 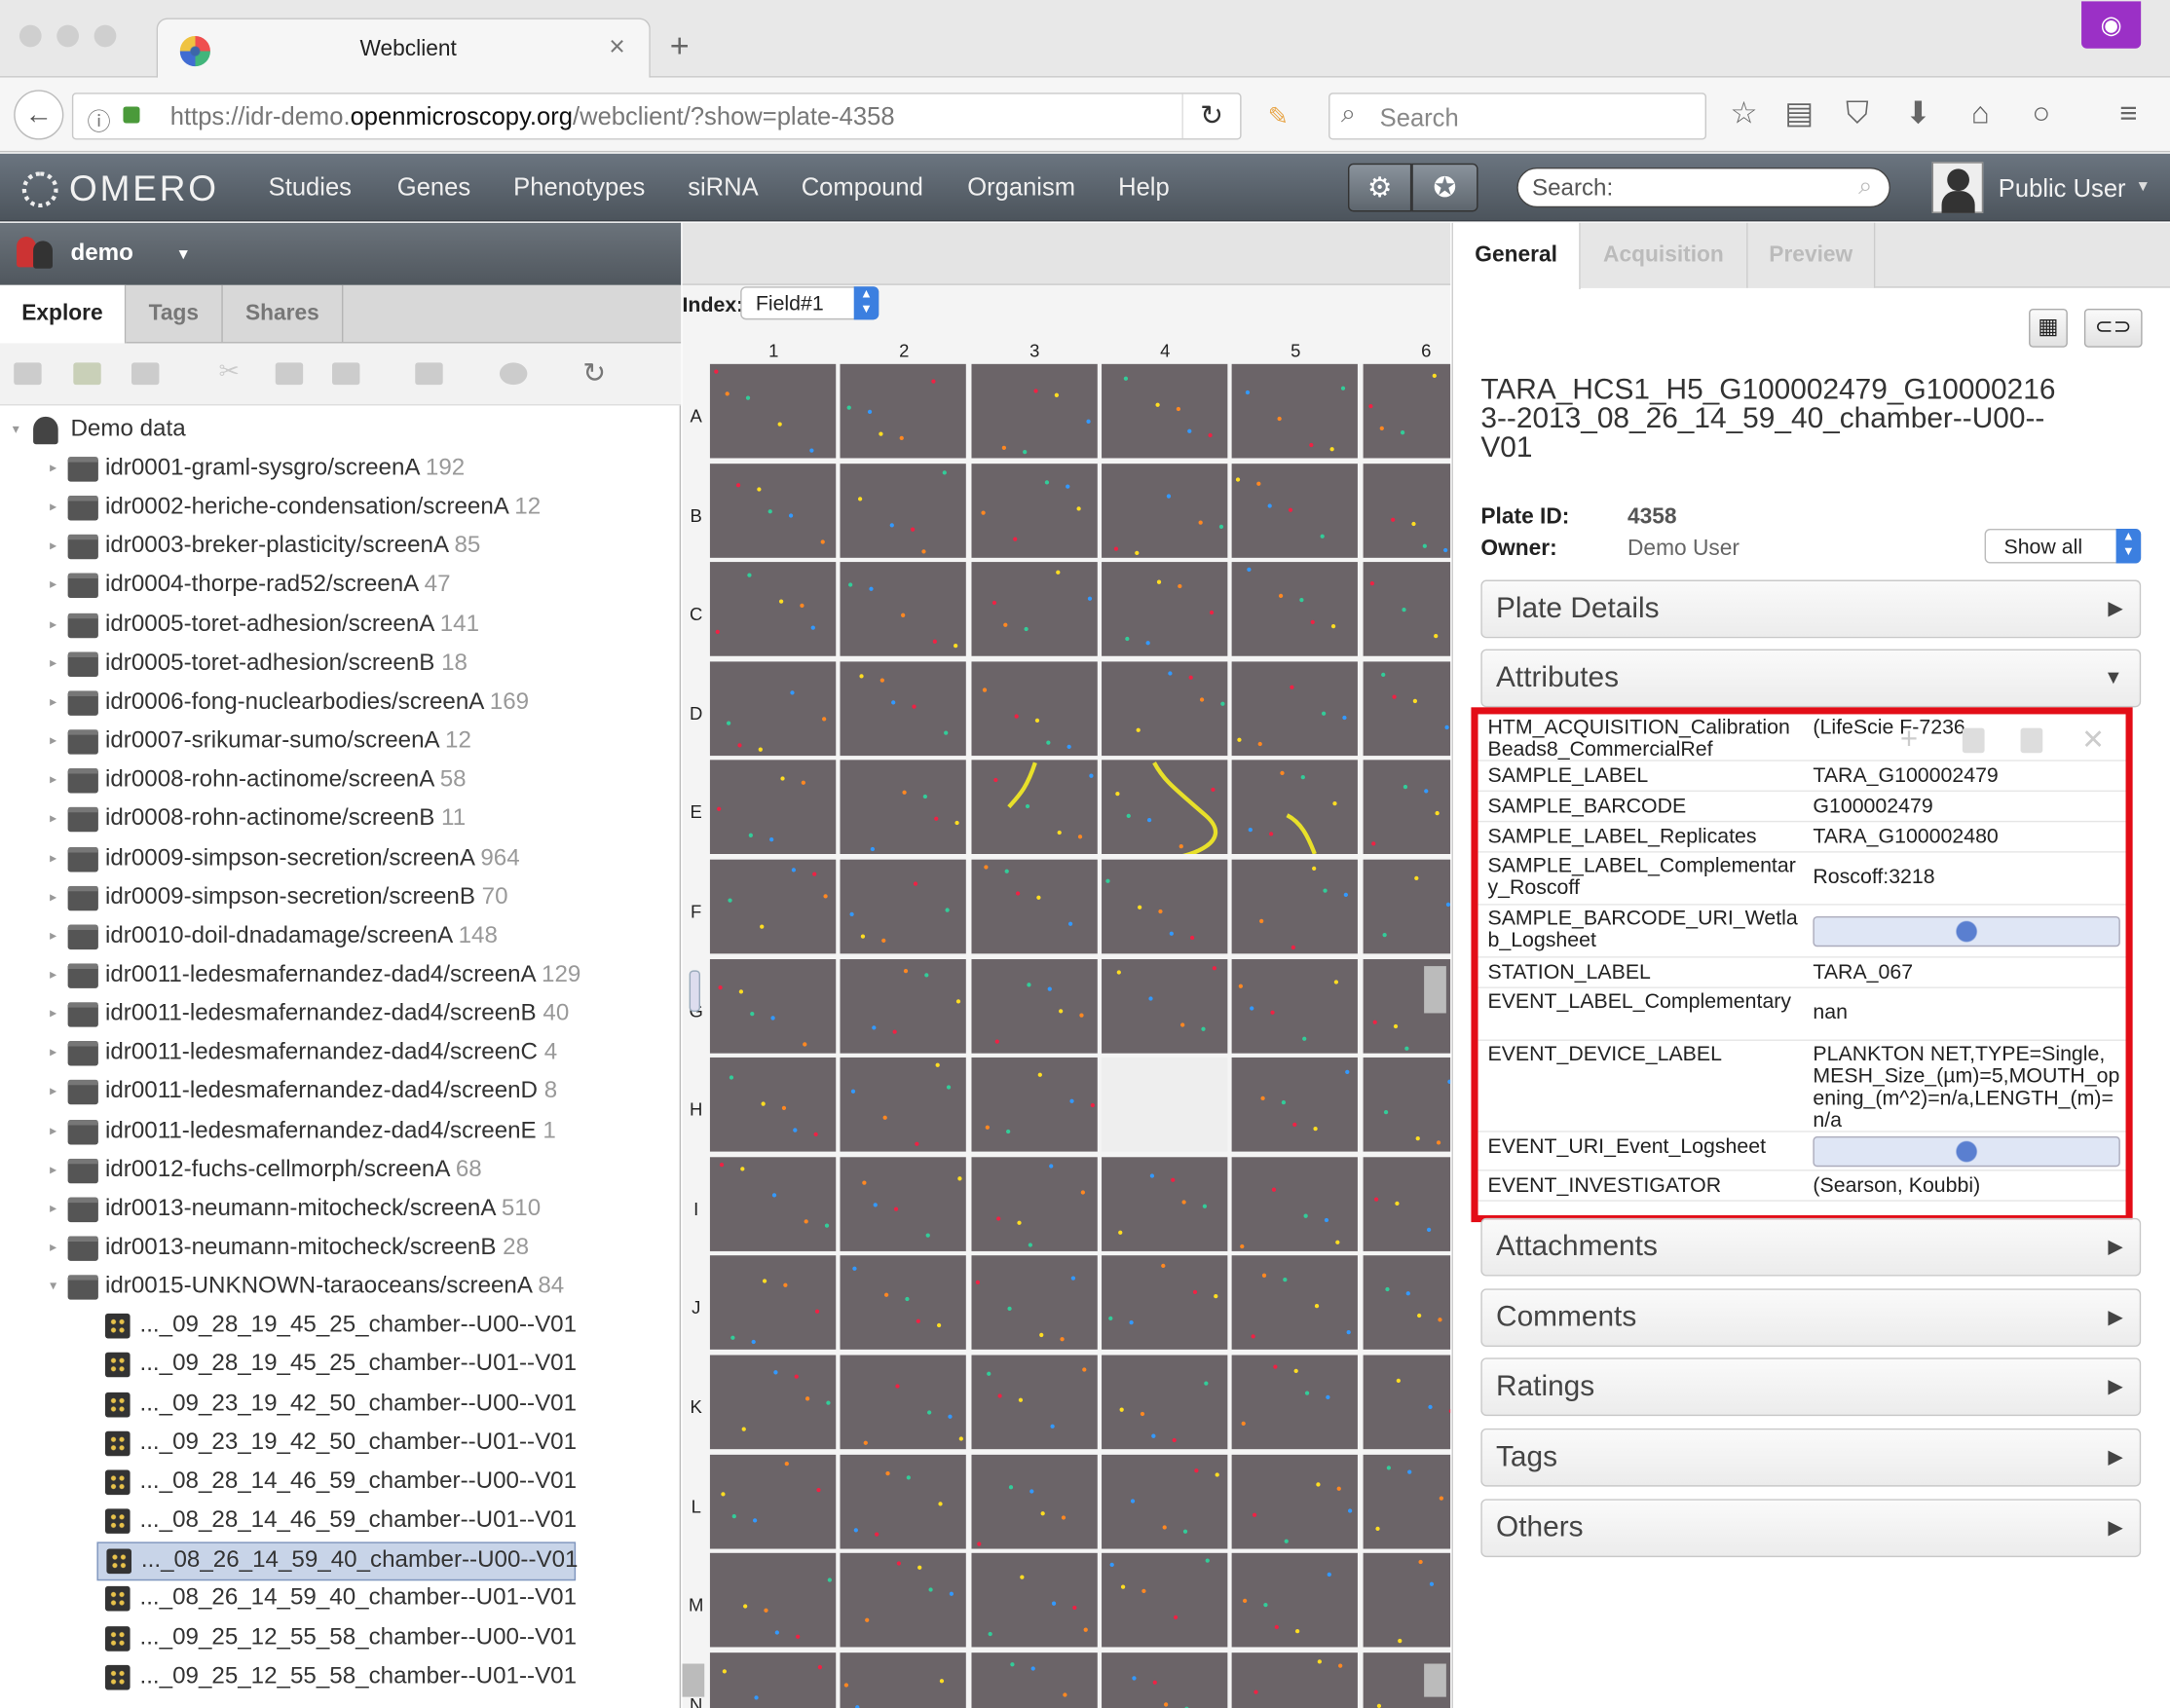 I want to click on well-N5, so click(x=1295, y=1680).